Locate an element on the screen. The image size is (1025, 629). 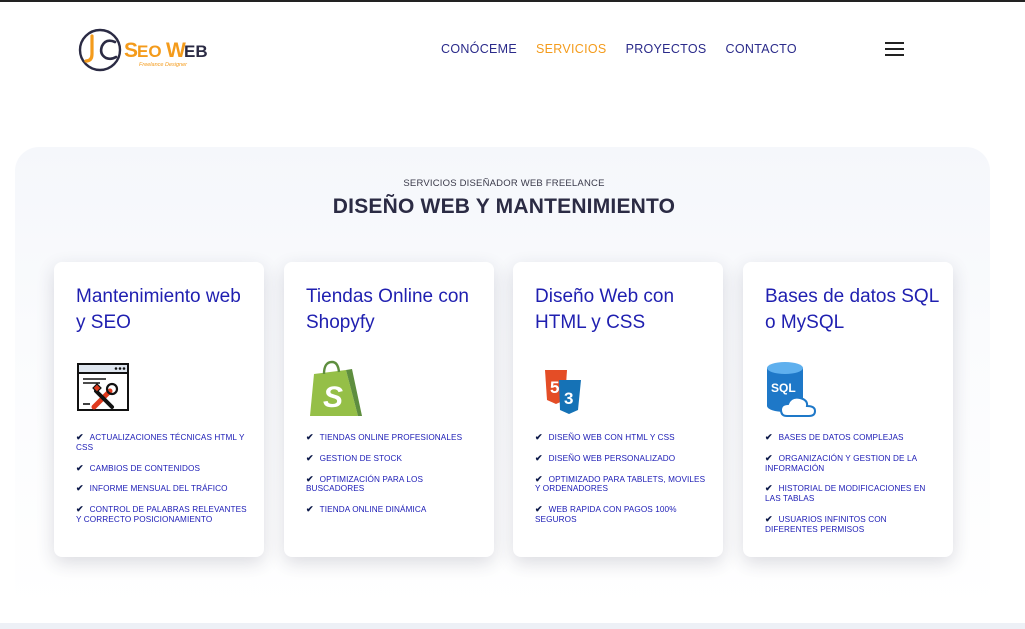
list-item: ✔ TIENDA ONLINE DINÁMICA is located at coordinates (366, 509).